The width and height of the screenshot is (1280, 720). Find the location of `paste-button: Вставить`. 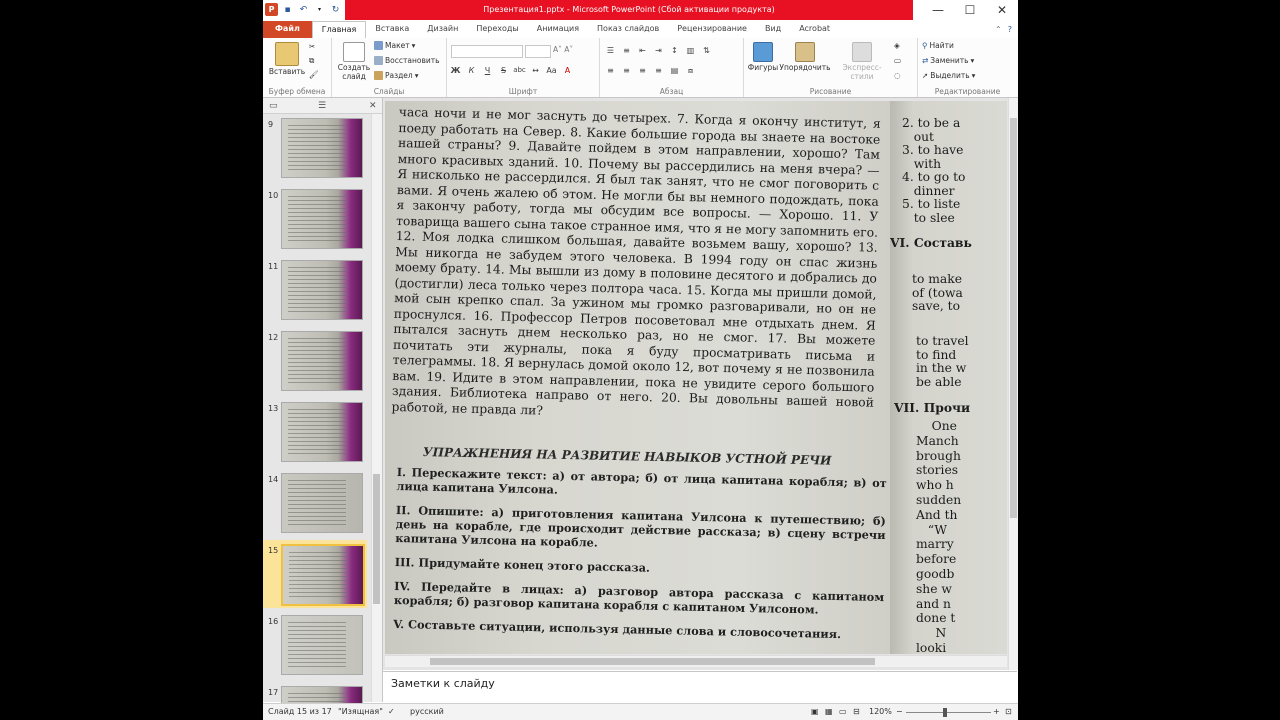

paste-button: Вставить is located at coordinates (287, 59).